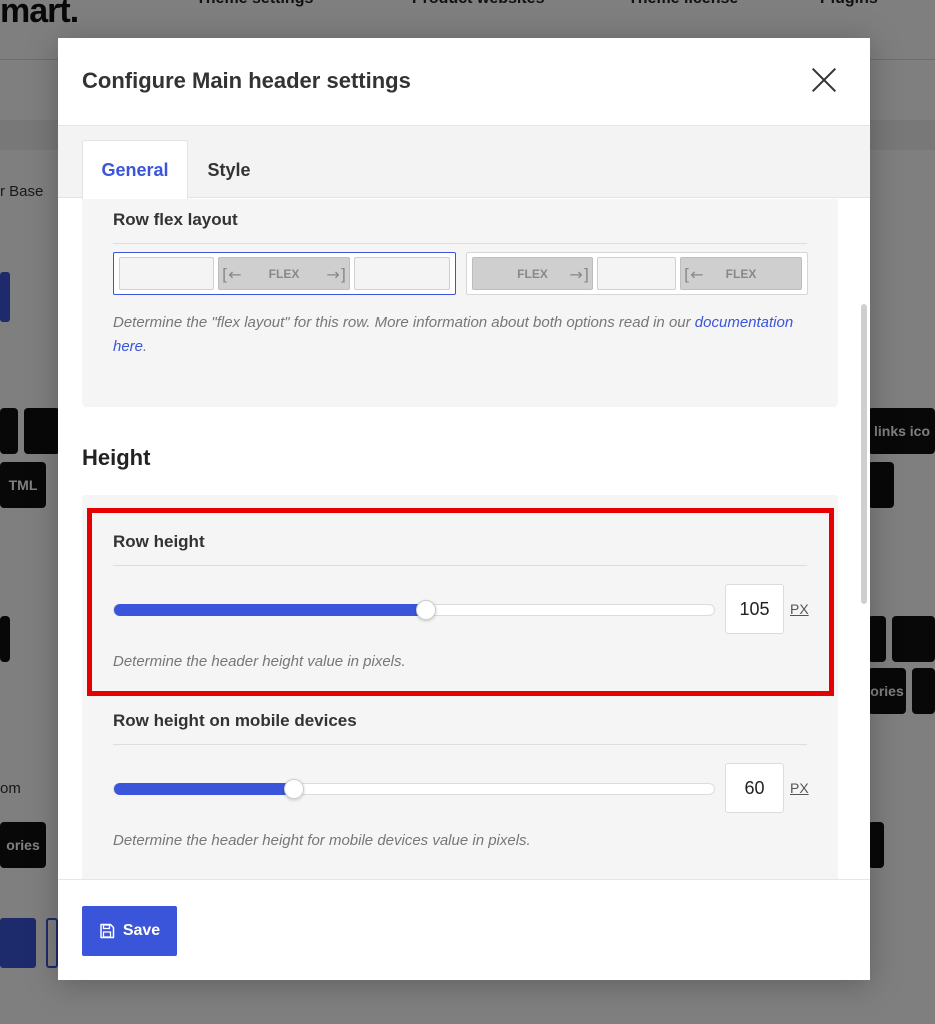 This screenshot has width=935, height=1024. What do you see at coordinates (141, 930) in the screenshot?
I see `save-button-label: Save` at bounding box center [141, 930].